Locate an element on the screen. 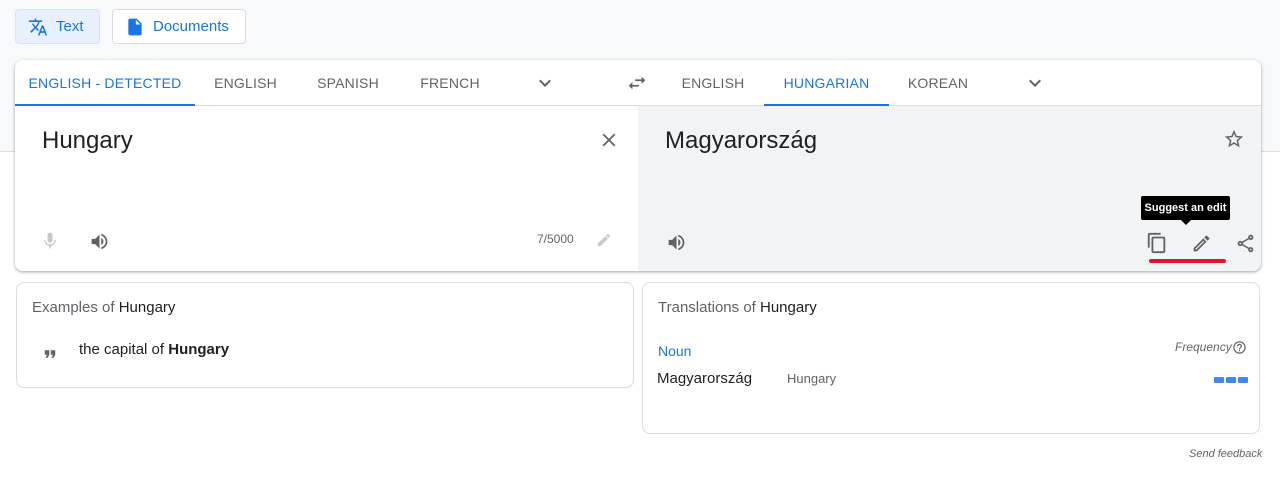 The width and height of the screenshot is (1280, 479). target-text: Magyarország is located at coordinates (741, 140).